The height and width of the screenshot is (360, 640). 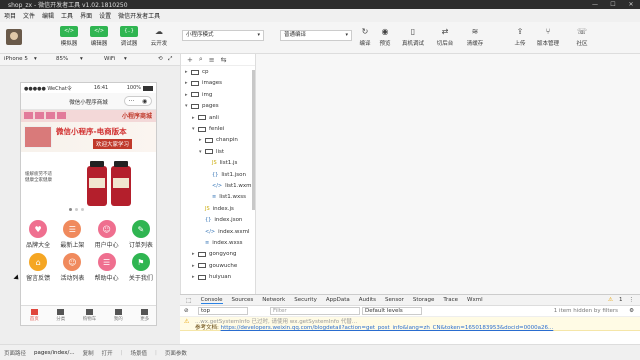 What do you see at coordinates (202, 106) in the screenshot?
I see `folder-item: ▾ pages` at bounding box center [202, 106].